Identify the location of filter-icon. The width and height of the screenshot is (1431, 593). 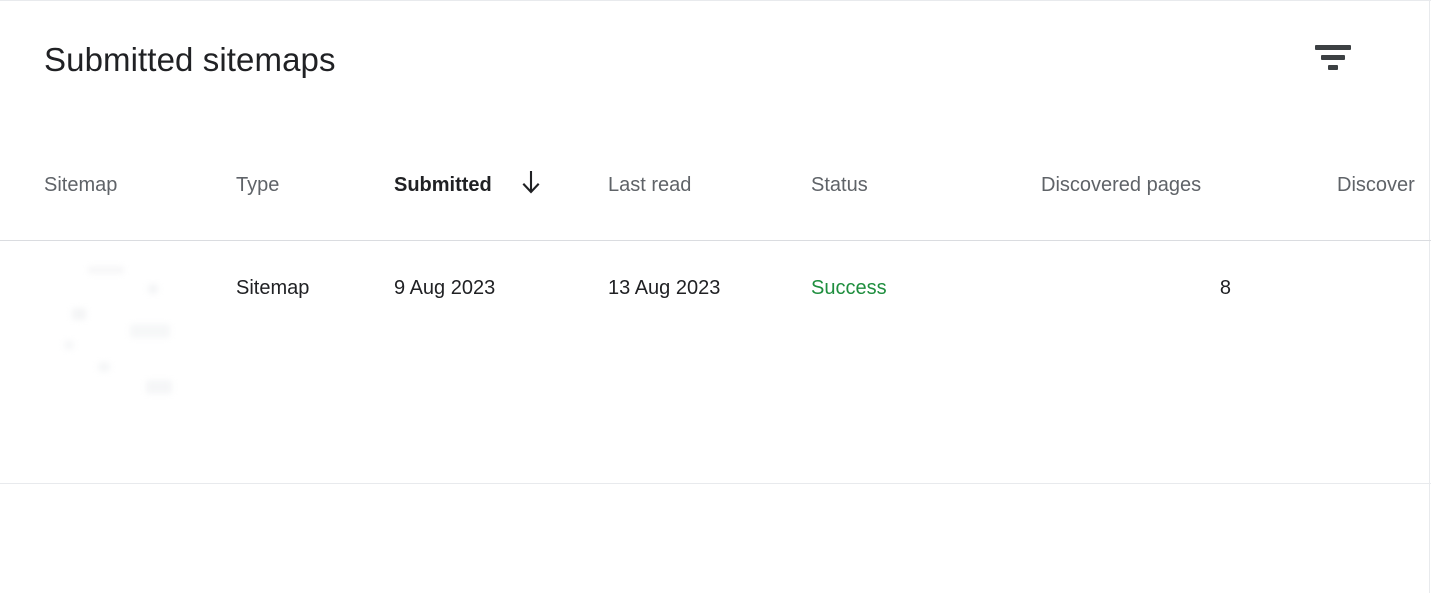
(1333, 55).